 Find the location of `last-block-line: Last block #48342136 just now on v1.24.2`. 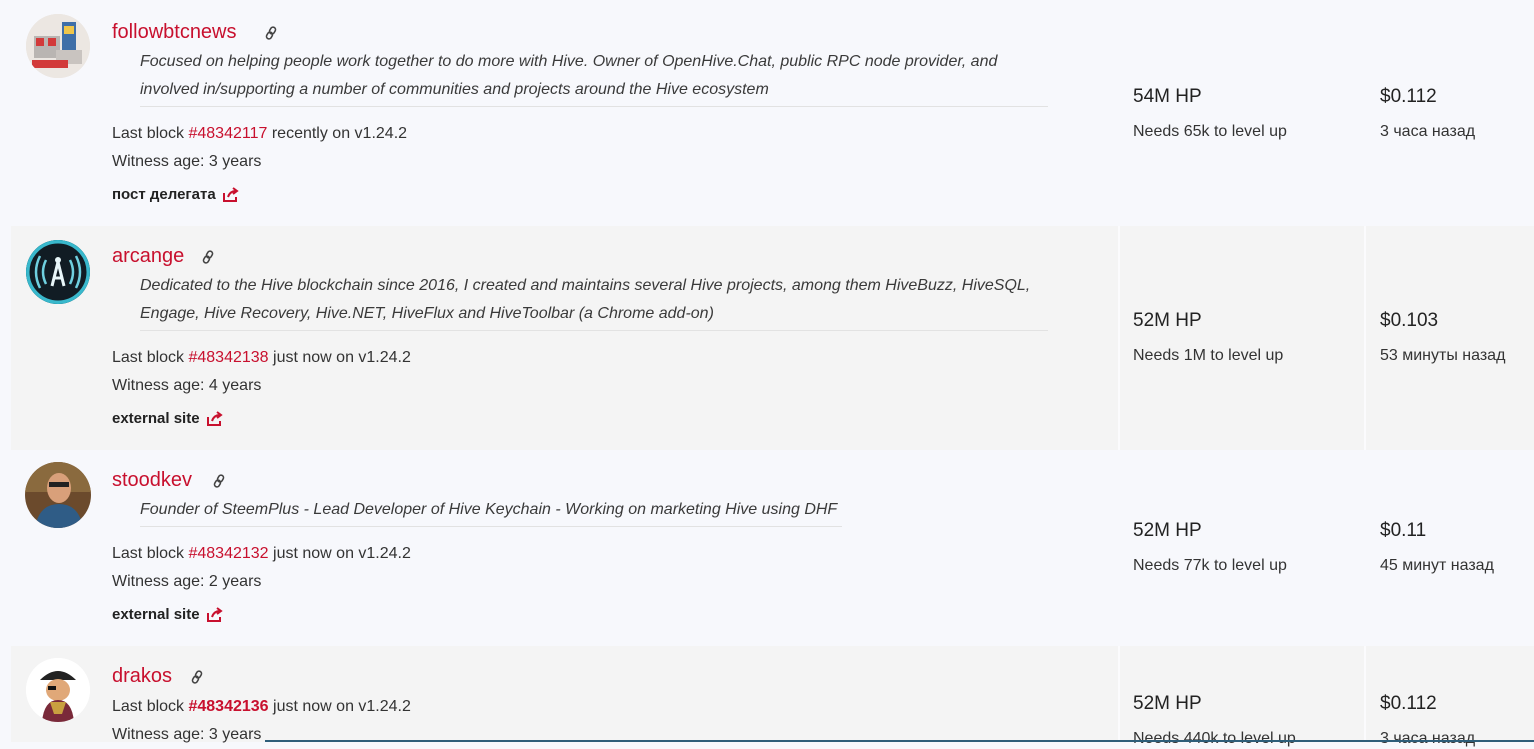

last-block-line: Last block #48342136 just now on v1.24.2 is located at coordinates (261, 706).